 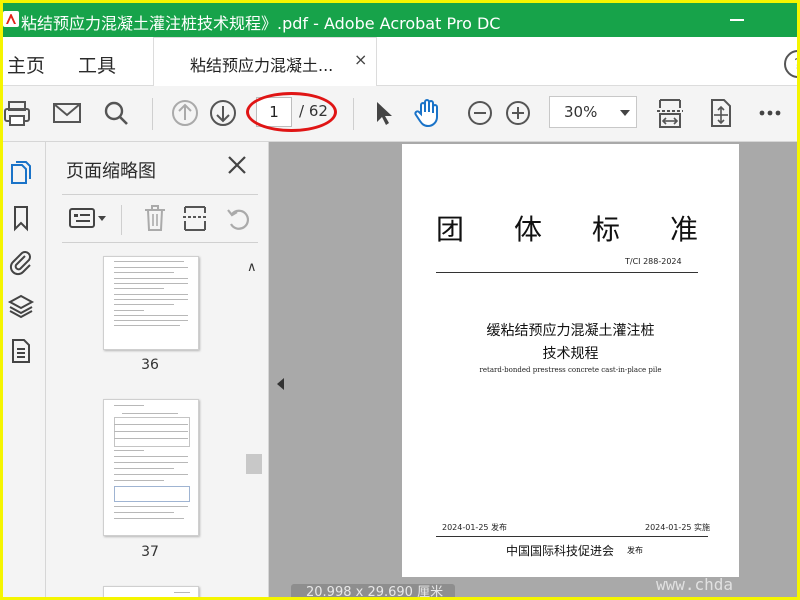 I want to click on standard-title-char: 团, so click(x=450, y=229).